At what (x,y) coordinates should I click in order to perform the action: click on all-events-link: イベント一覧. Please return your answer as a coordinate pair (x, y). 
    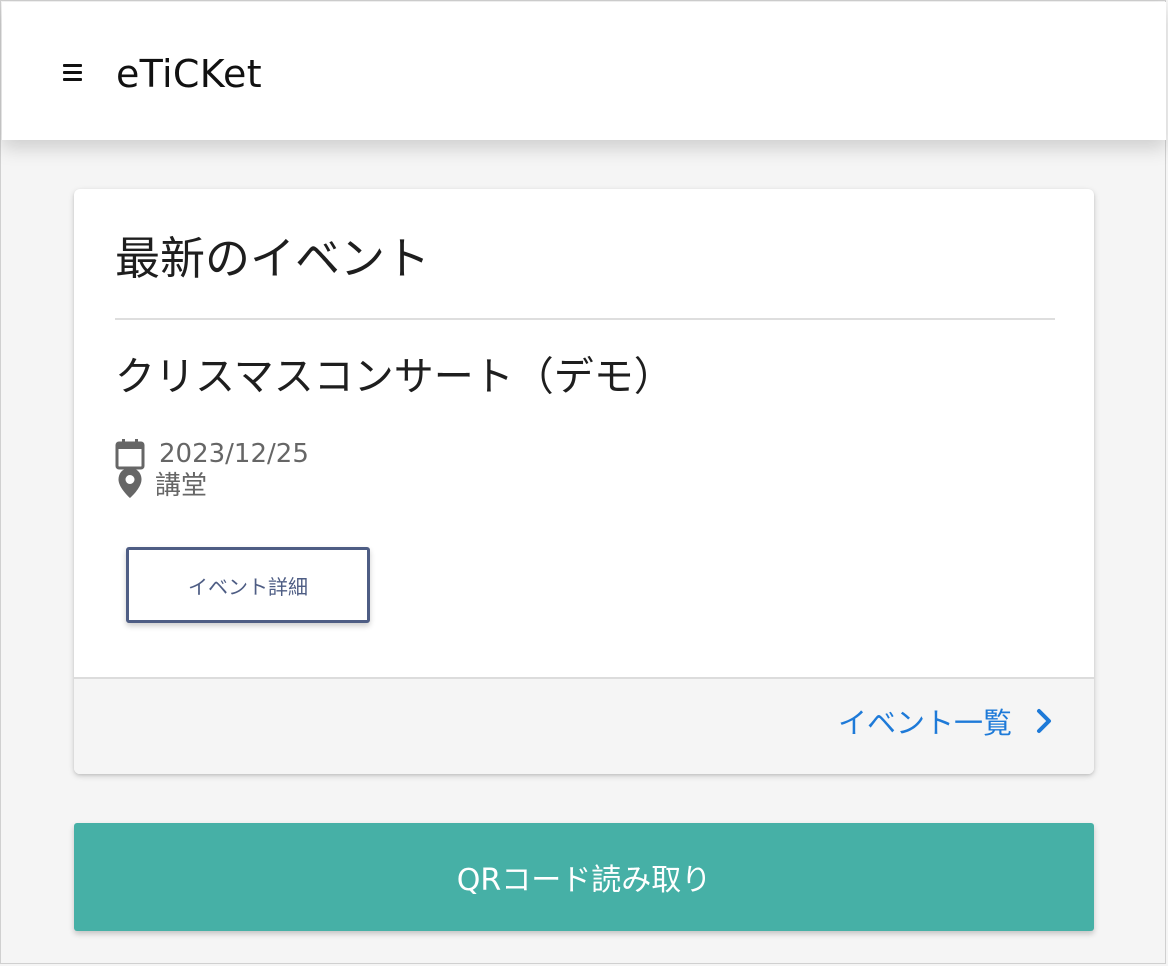
    Looking at the image, I should click on (948, 721).